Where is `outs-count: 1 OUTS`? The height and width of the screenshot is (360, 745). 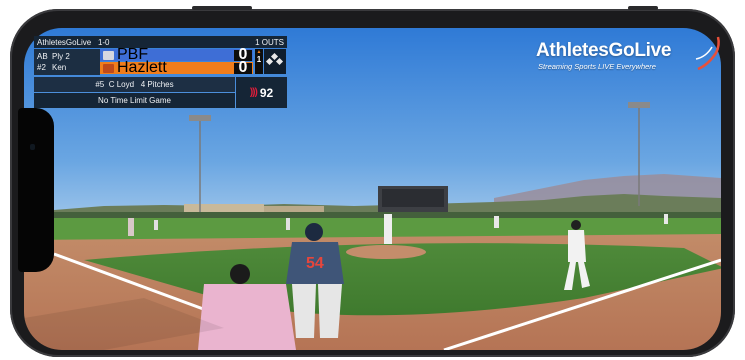
outs-count: 1 OUTS is located at coordinates (269, 42).